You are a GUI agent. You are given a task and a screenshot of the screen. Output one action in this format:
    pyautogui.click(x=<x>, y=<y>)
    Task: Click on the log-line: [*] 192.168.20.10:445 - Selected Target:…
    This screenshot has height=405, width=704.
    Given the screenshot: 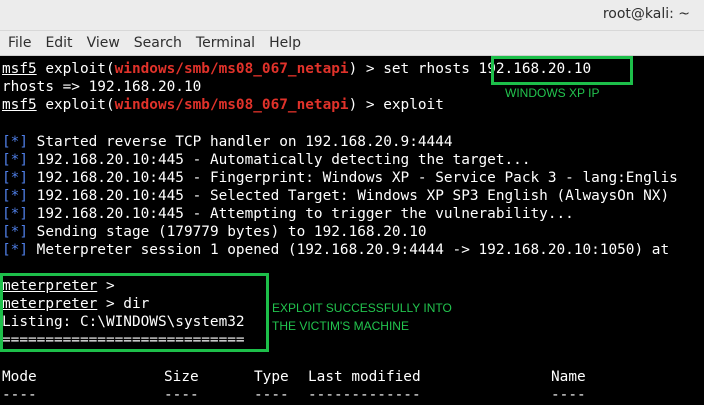 What is the action you would take?
    pyautogui.click(x=335, y=196)
    